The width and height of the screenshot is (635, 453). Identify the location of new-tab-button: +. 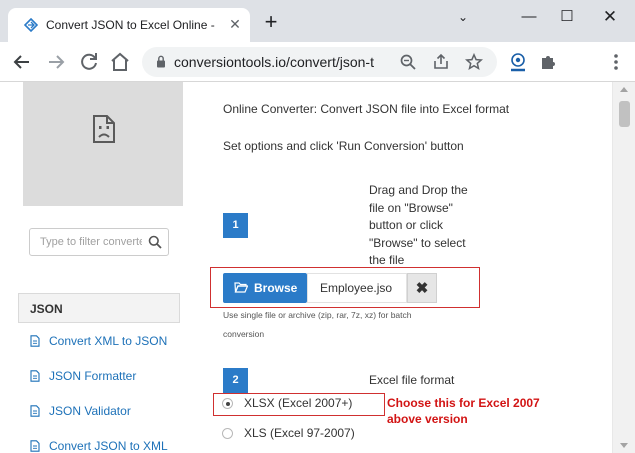
(271, 22).